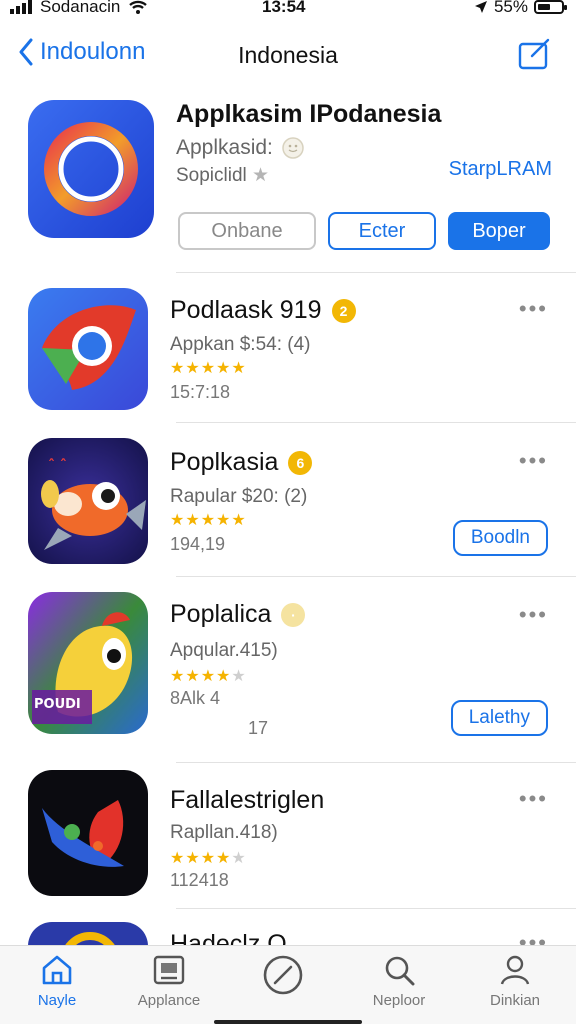 The width and height of the screenshot is (576, 1024). What do you see at coordinates (211, 175) in the screenshot?
I see `app-category-text: Sopiclidl` at bounding box center [211, 175].